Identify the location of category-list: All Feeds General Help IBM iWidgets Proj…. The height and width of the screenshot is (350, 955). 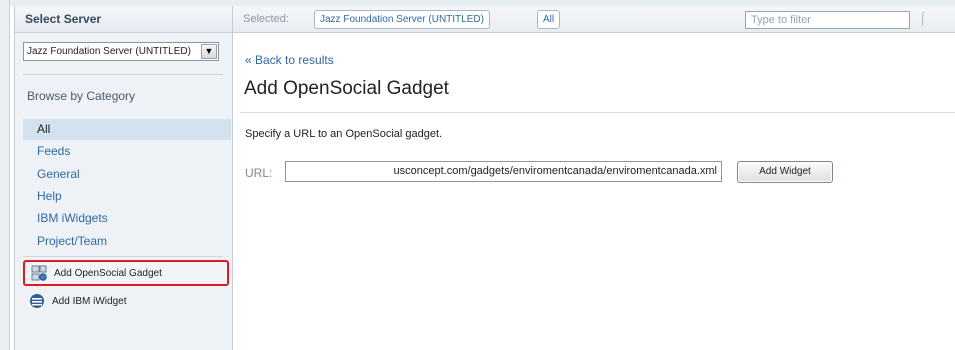
(127, 186).